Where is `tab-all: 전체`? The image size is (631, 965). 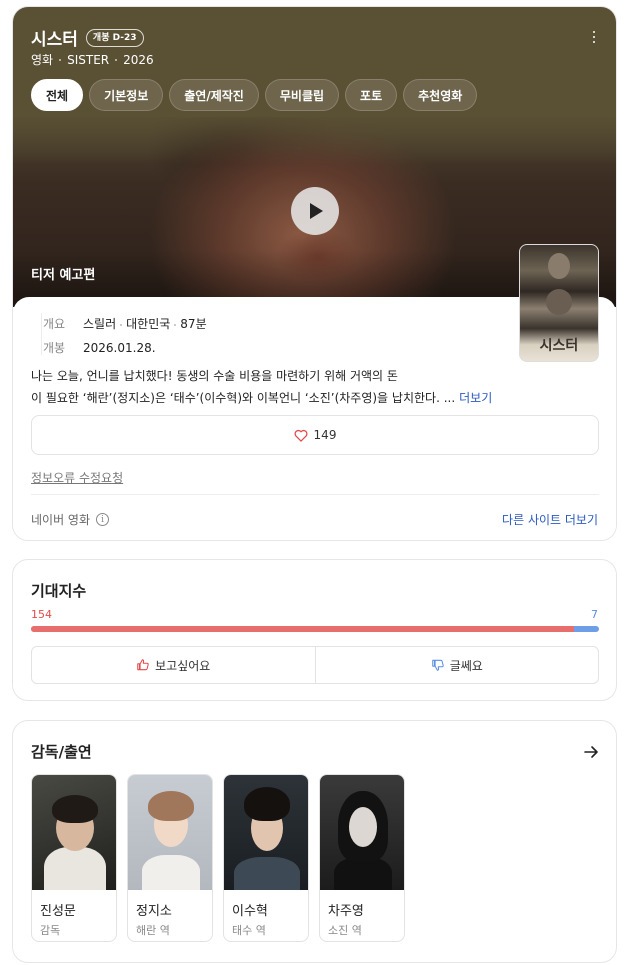
tab-all: 전체 is located at coordinates (57, 95).